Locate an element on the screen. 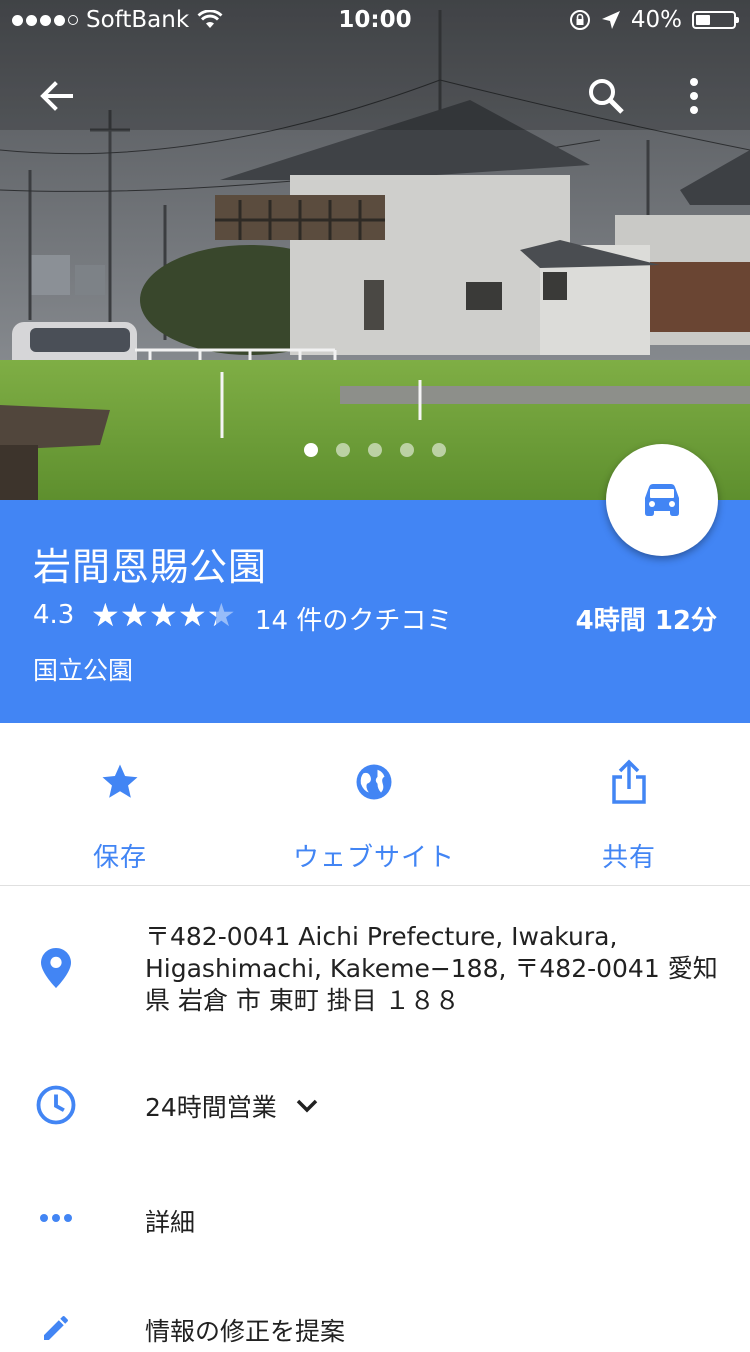 The width and height of the screenshot is (750, 1352). rotation-lock-icon is located at coordinates (579, 20).